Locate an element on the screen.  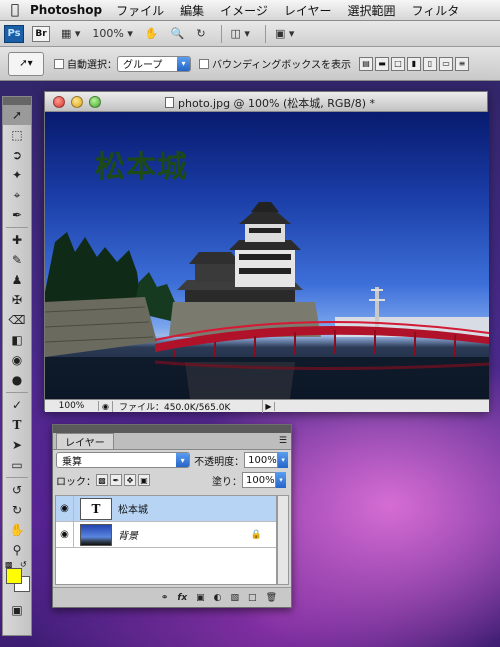
path-select-icon: ➤ is located at coordinates (17, 445).